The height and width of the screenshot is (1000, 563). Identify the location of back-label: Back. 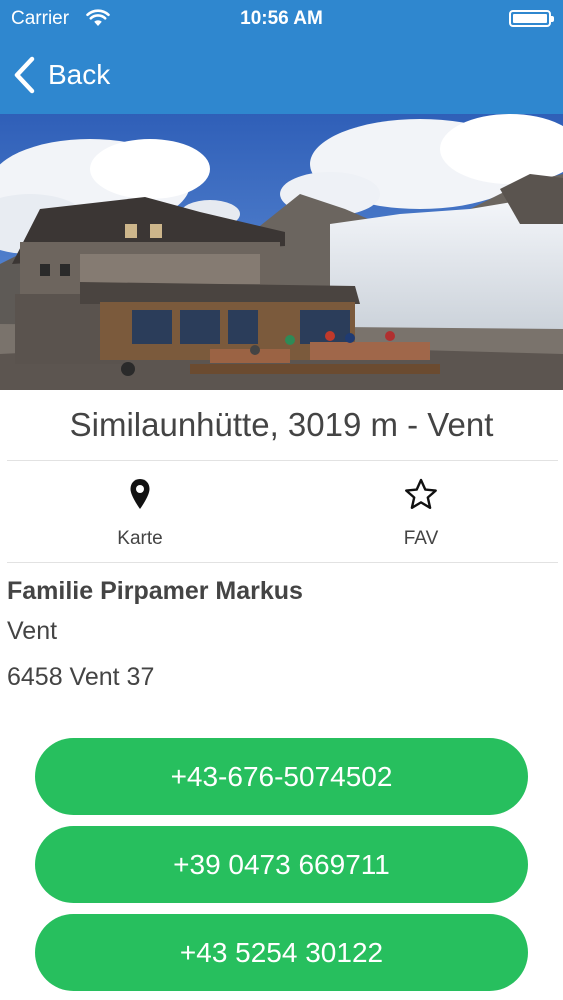
(79, 74).